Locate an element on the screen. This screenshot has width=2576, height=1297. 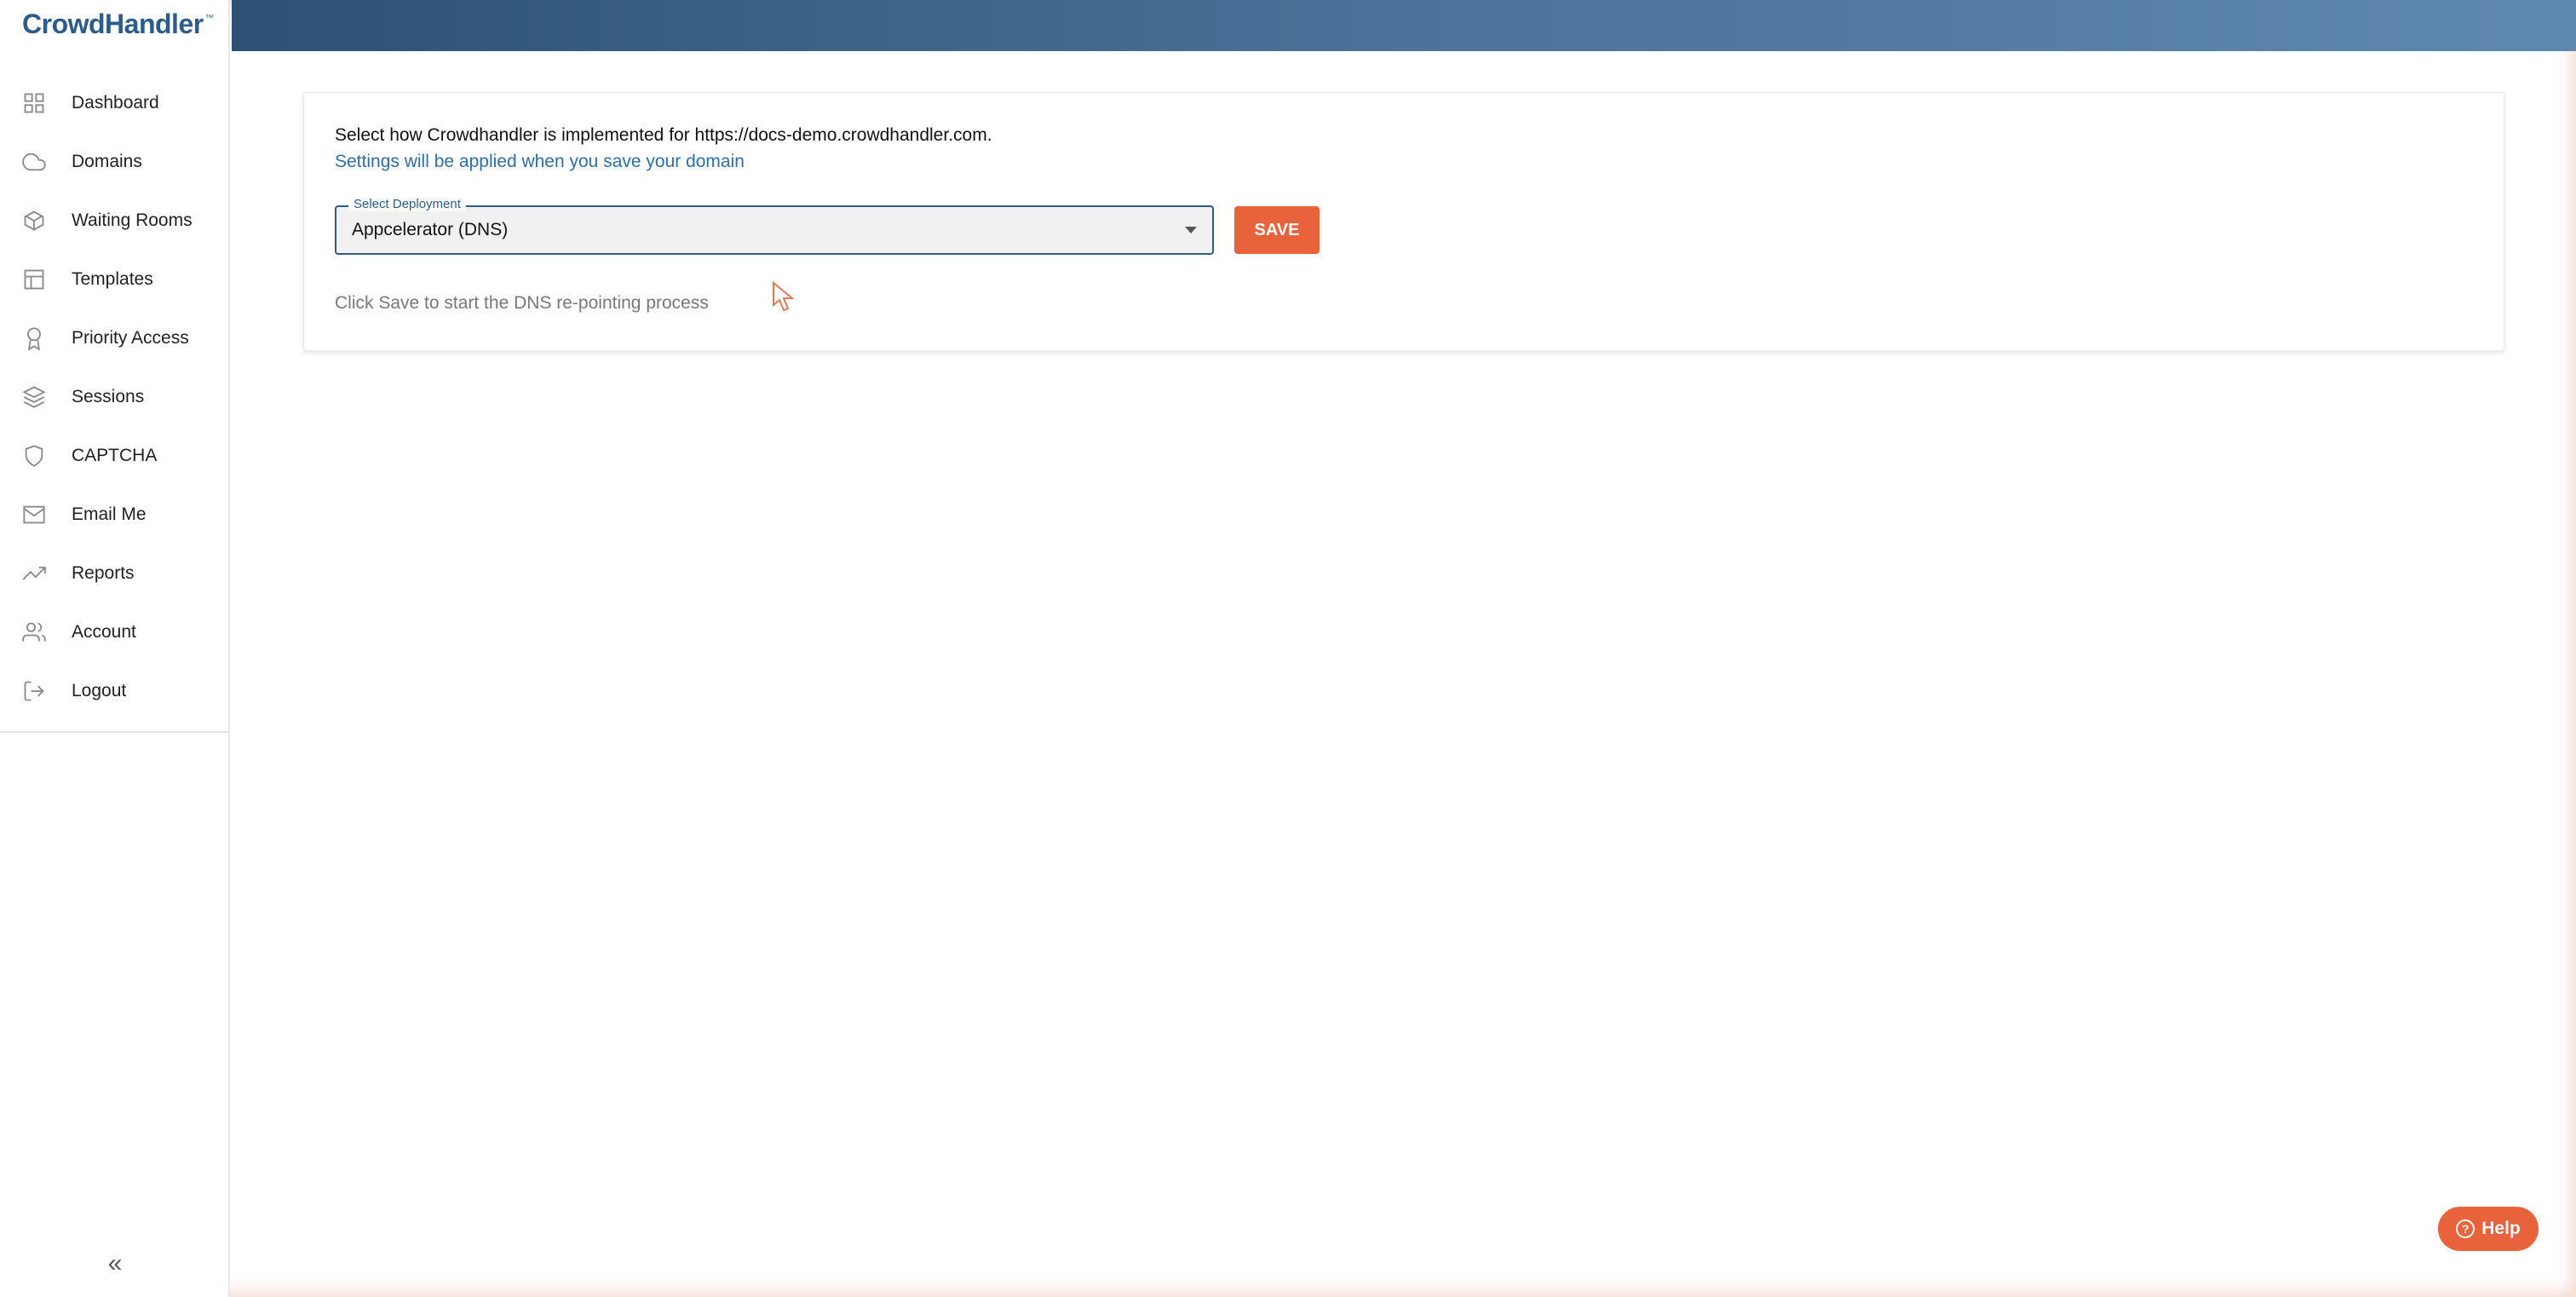
sidebar-item-label: Dashboard is located at coordinates (116, 102).